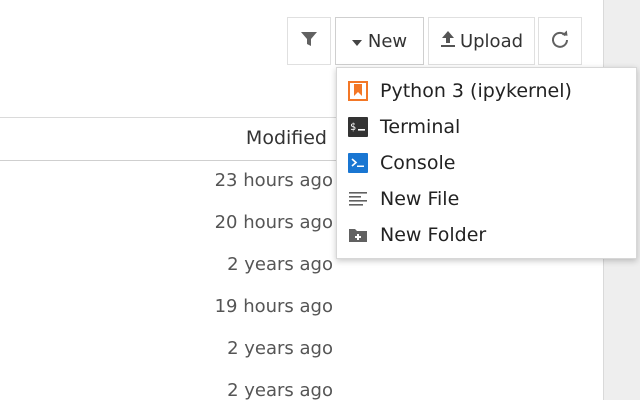 The width and height of the screenshot is (640, 400). What do you see at coordinates (356, 41) in the screenshot?
I see `caret-down-icon` at bounding box center [356, 41].